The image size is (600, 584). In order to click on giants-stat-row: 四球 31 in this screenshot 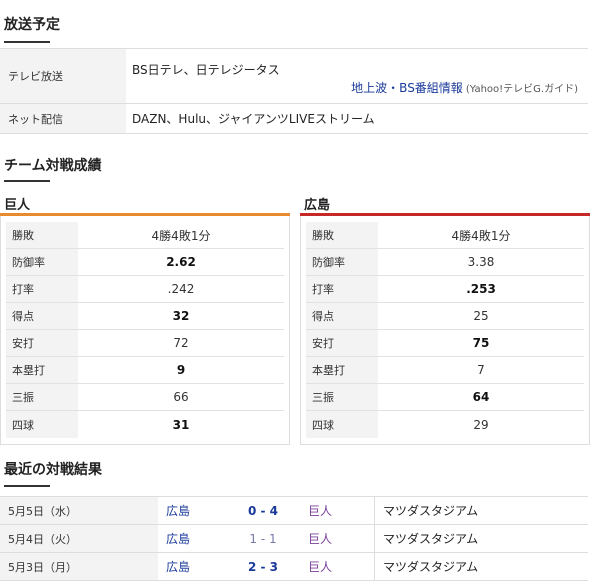, I will do `click(145, 424)`.